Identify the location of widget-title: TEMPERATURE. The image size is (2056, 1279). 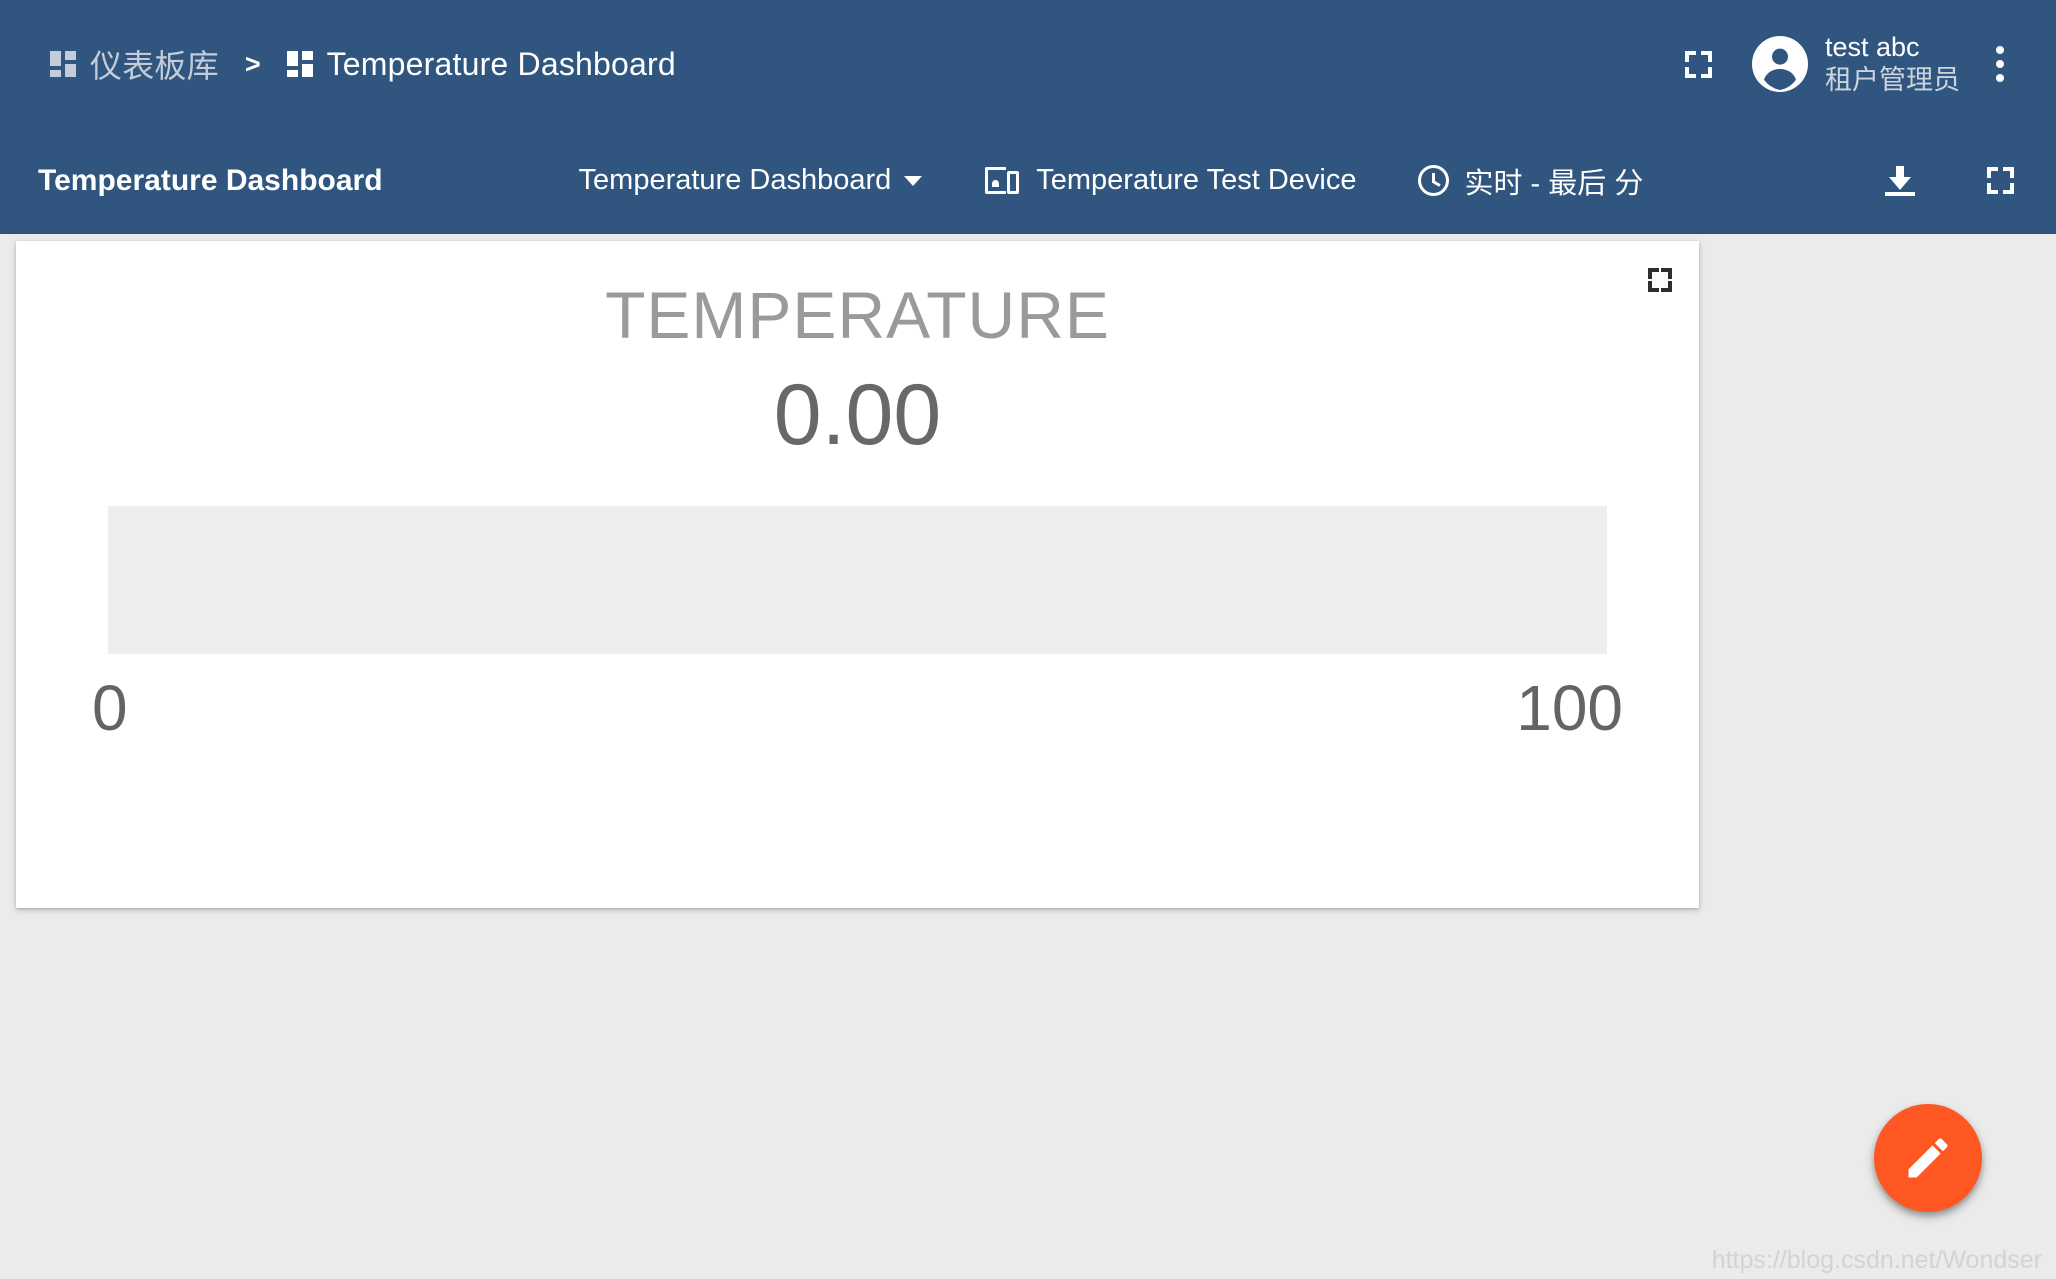
(857, 315).